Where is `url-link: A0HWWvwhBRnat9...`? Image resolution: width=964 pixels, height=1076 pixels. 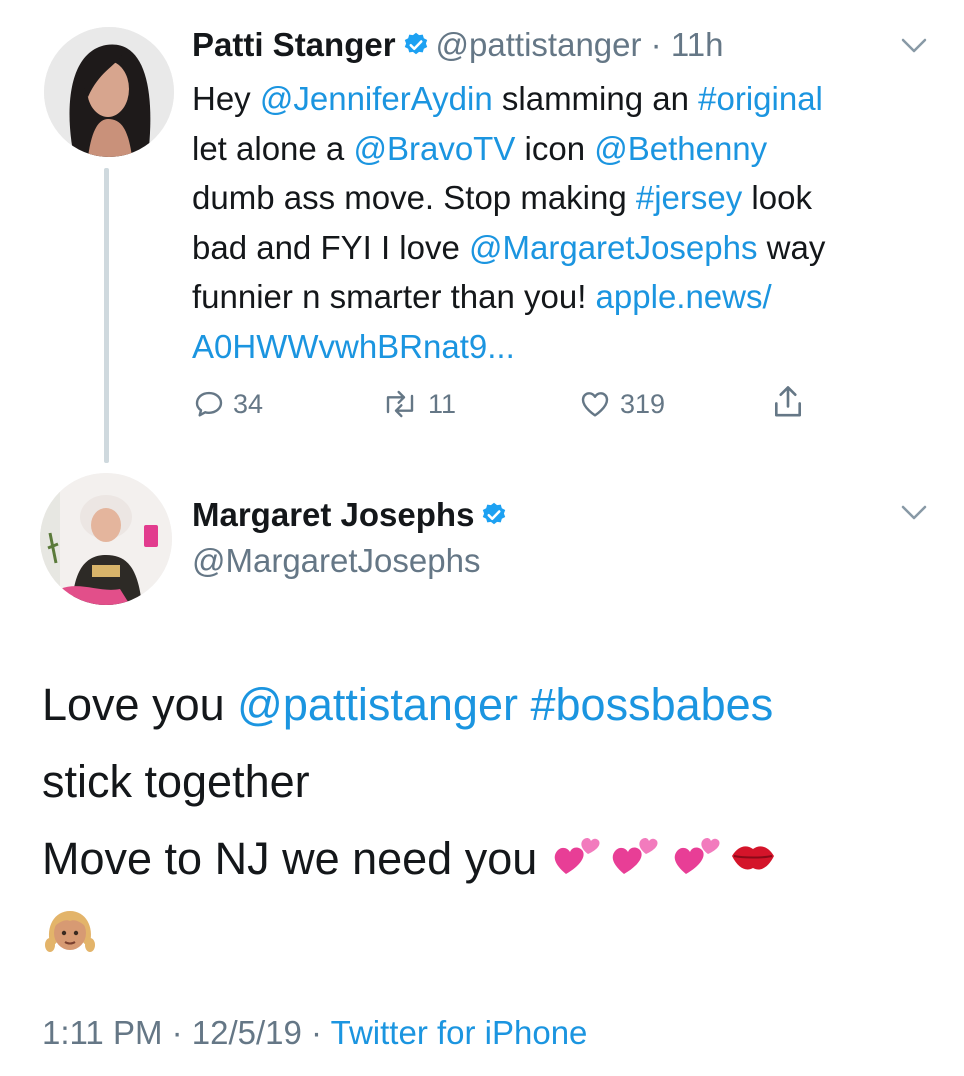
url-link: A0HWWvwhBRnat9... is located at coordinates (353, 346).